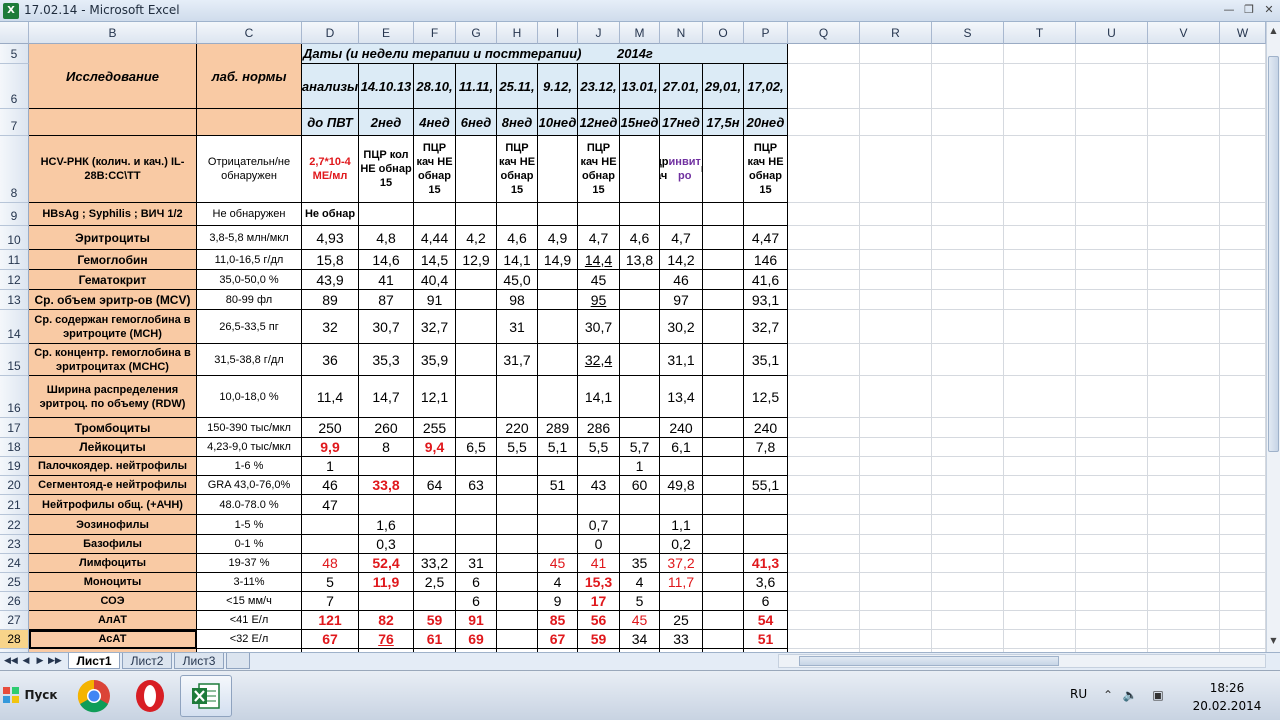 The height and width of the screenshot is (720, 1280). What do you see at coordinates (249, 260) in the screenshot?
I see `cell-c11: 11,0-16,5 г/дл` at bounding box center [249, 260].